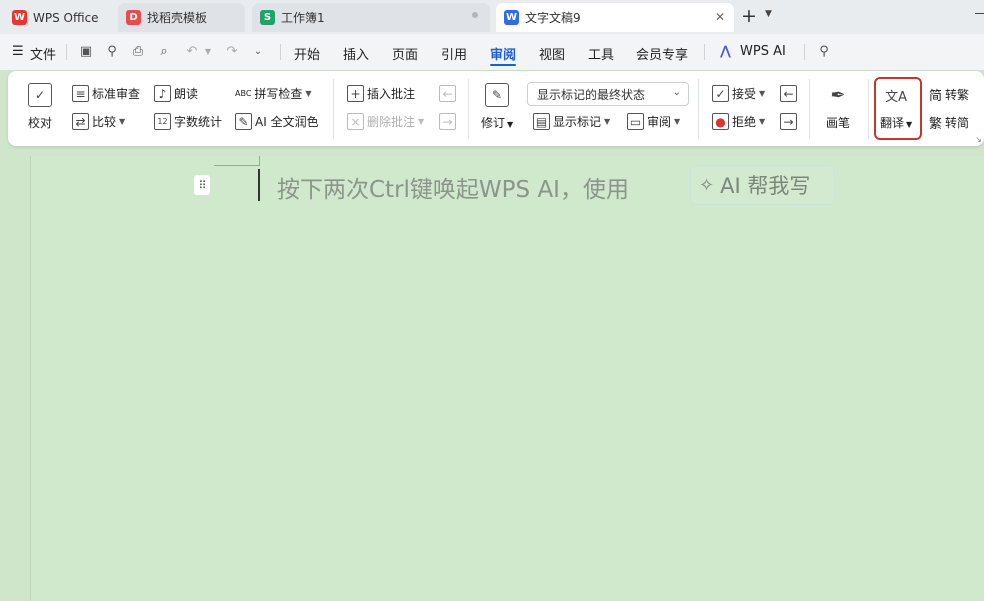 This screenshot has height=601, width=984. What do you see at coordinates (763, 51) in the screenshot?
I see `menu-wps-ai: WPS AI` at bounding box center [763, 51].